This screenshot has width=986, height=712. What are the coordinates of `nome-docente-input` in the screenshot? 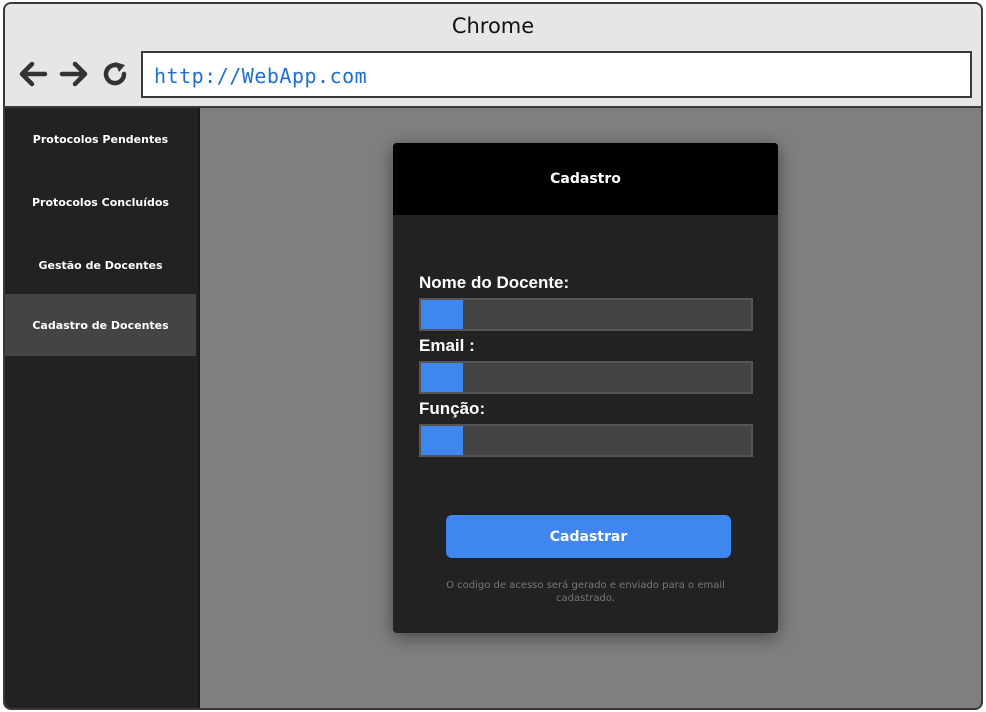 It's located at (586, 314).